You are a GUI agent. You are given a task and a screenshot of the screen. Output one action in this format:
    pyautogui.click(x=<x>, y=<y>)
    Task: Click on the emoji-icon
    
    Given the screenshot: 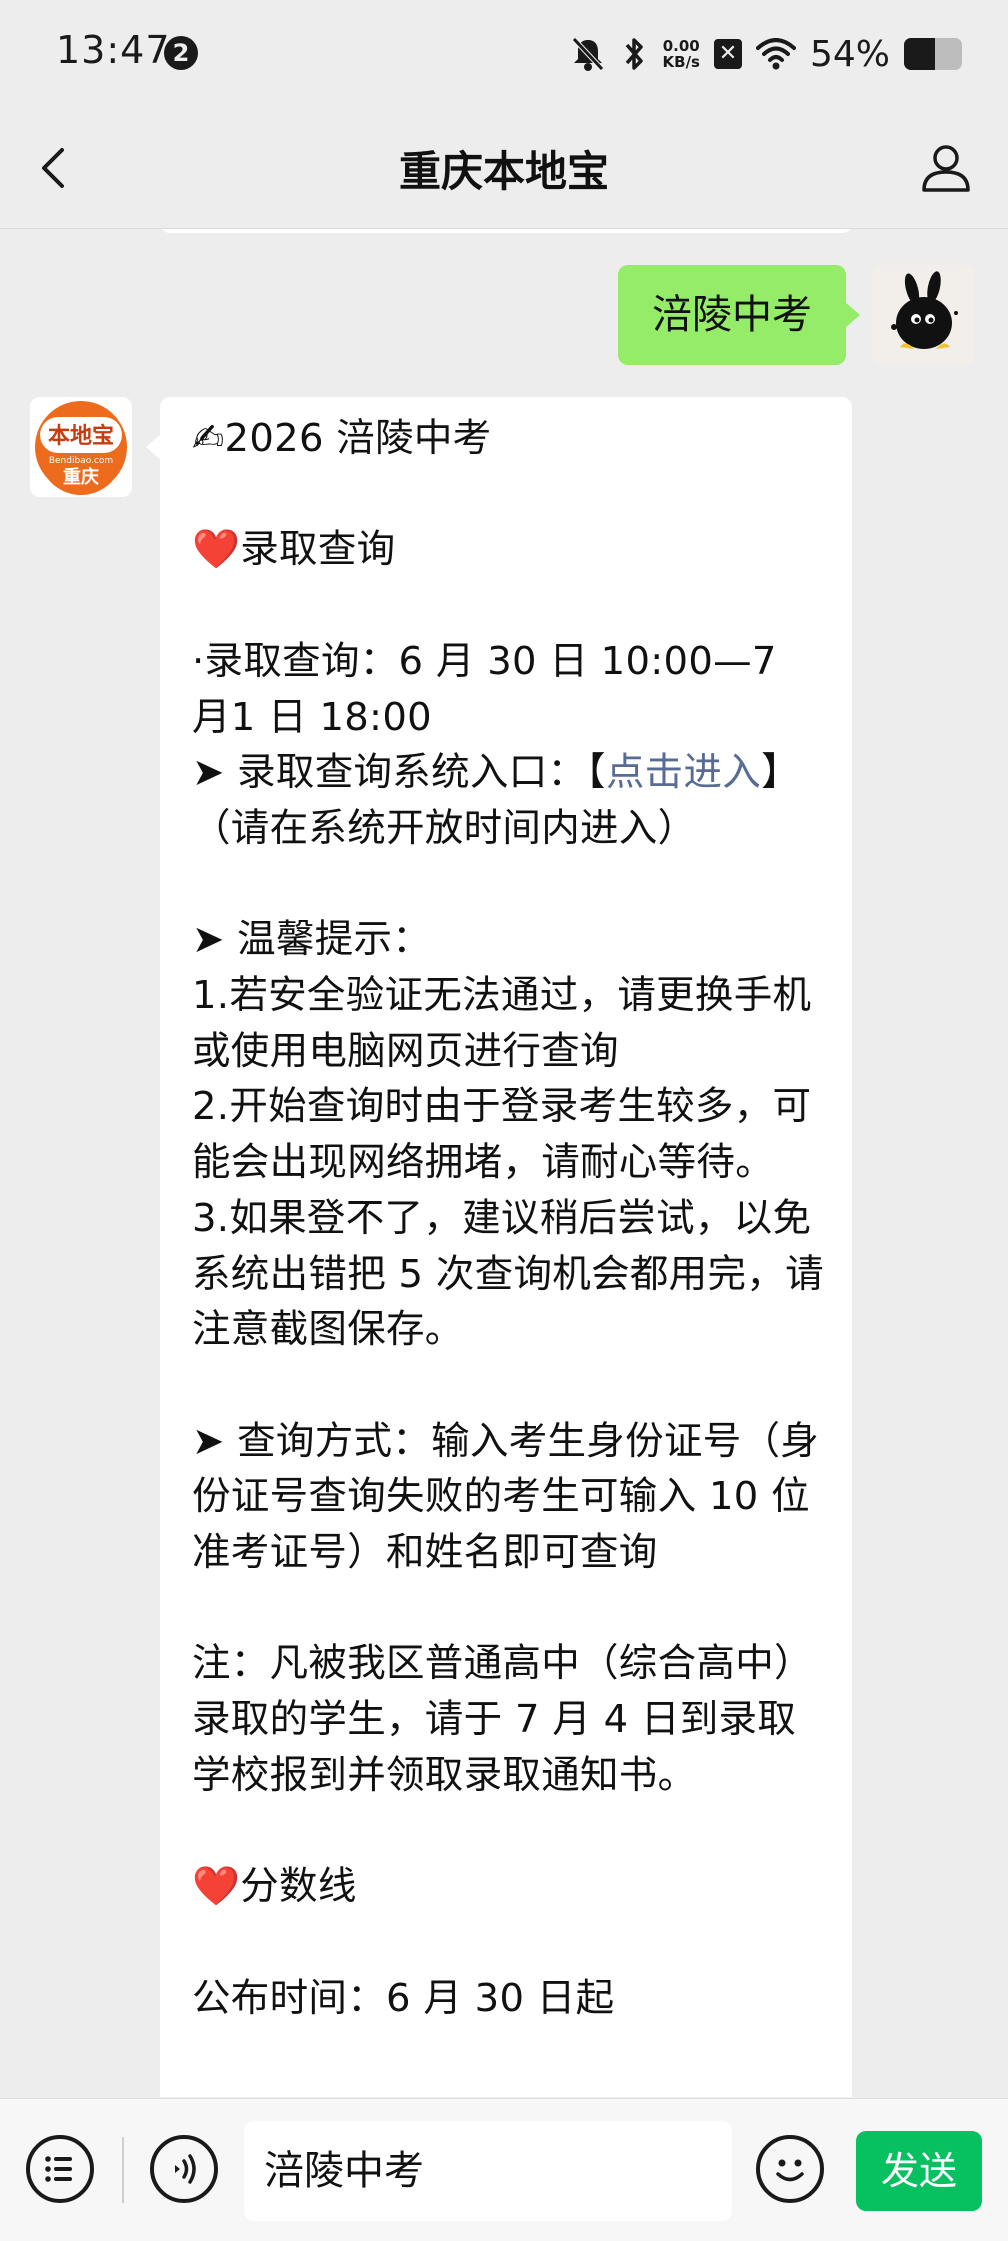 What is the action you would take?
    pyautogui.click(x=790, y=2169)
    